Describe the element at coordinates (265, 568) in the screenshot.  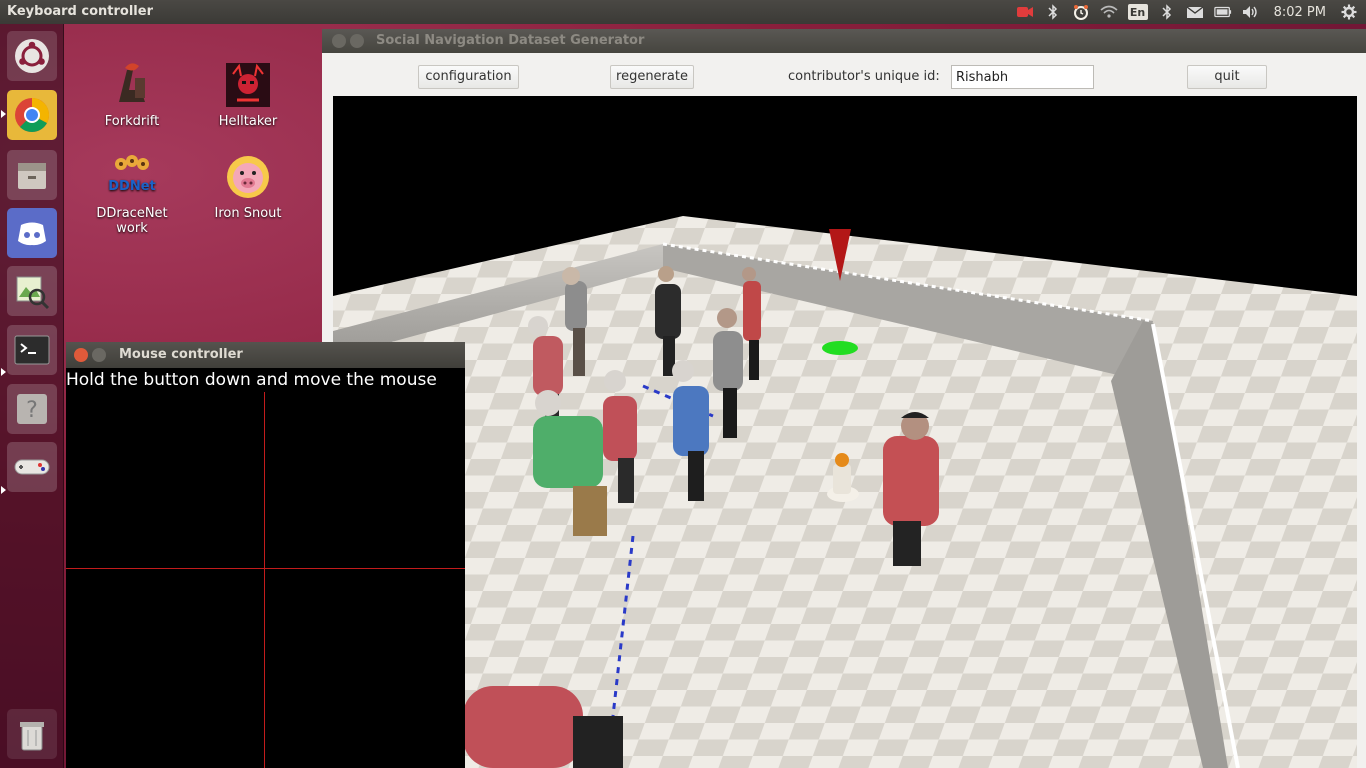
I see `crosshair-horizontal` at that location.